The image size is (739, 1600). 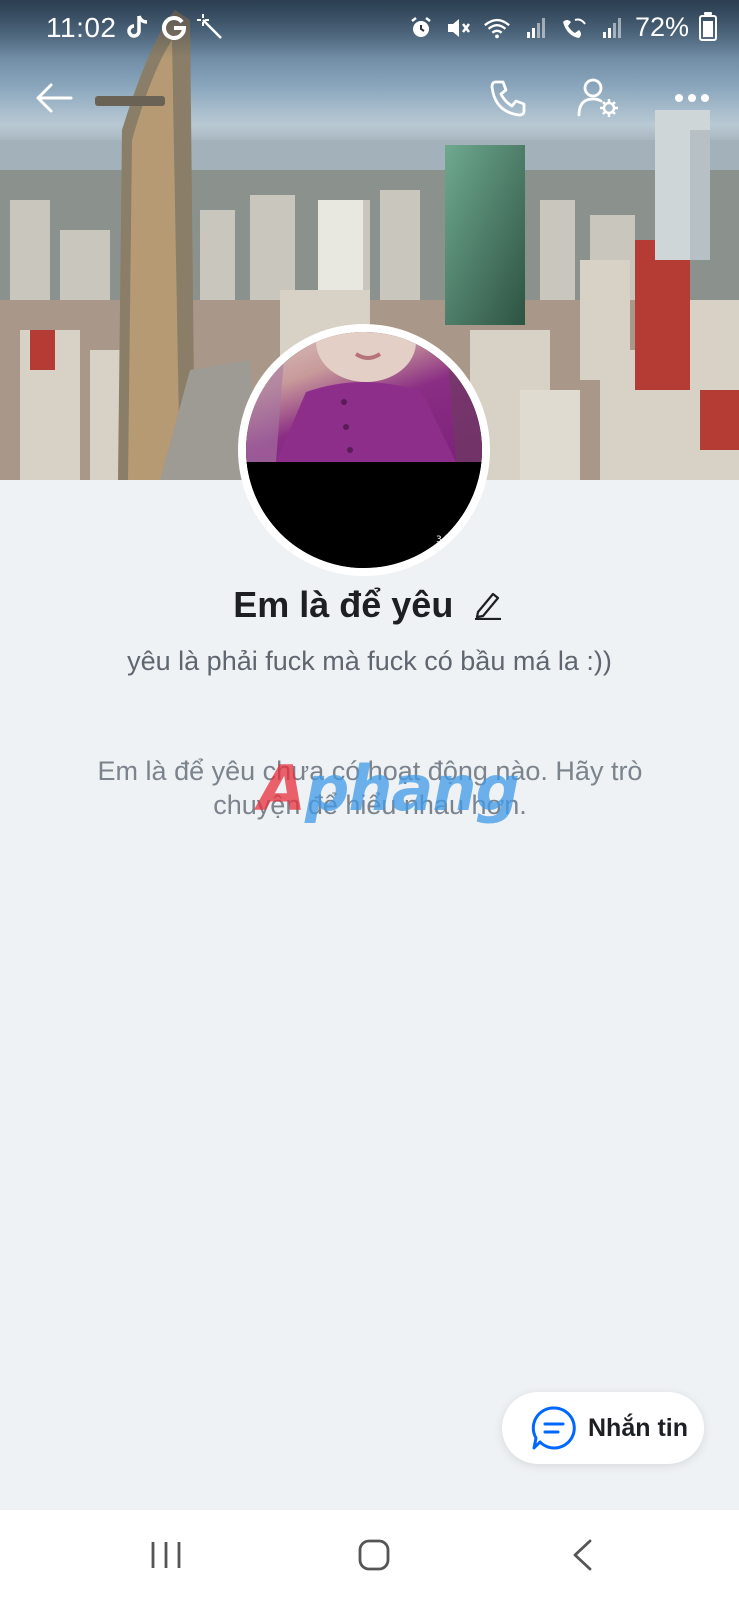 I want to click on status-bar: 11:02 72%, so click(x=369, y=29).